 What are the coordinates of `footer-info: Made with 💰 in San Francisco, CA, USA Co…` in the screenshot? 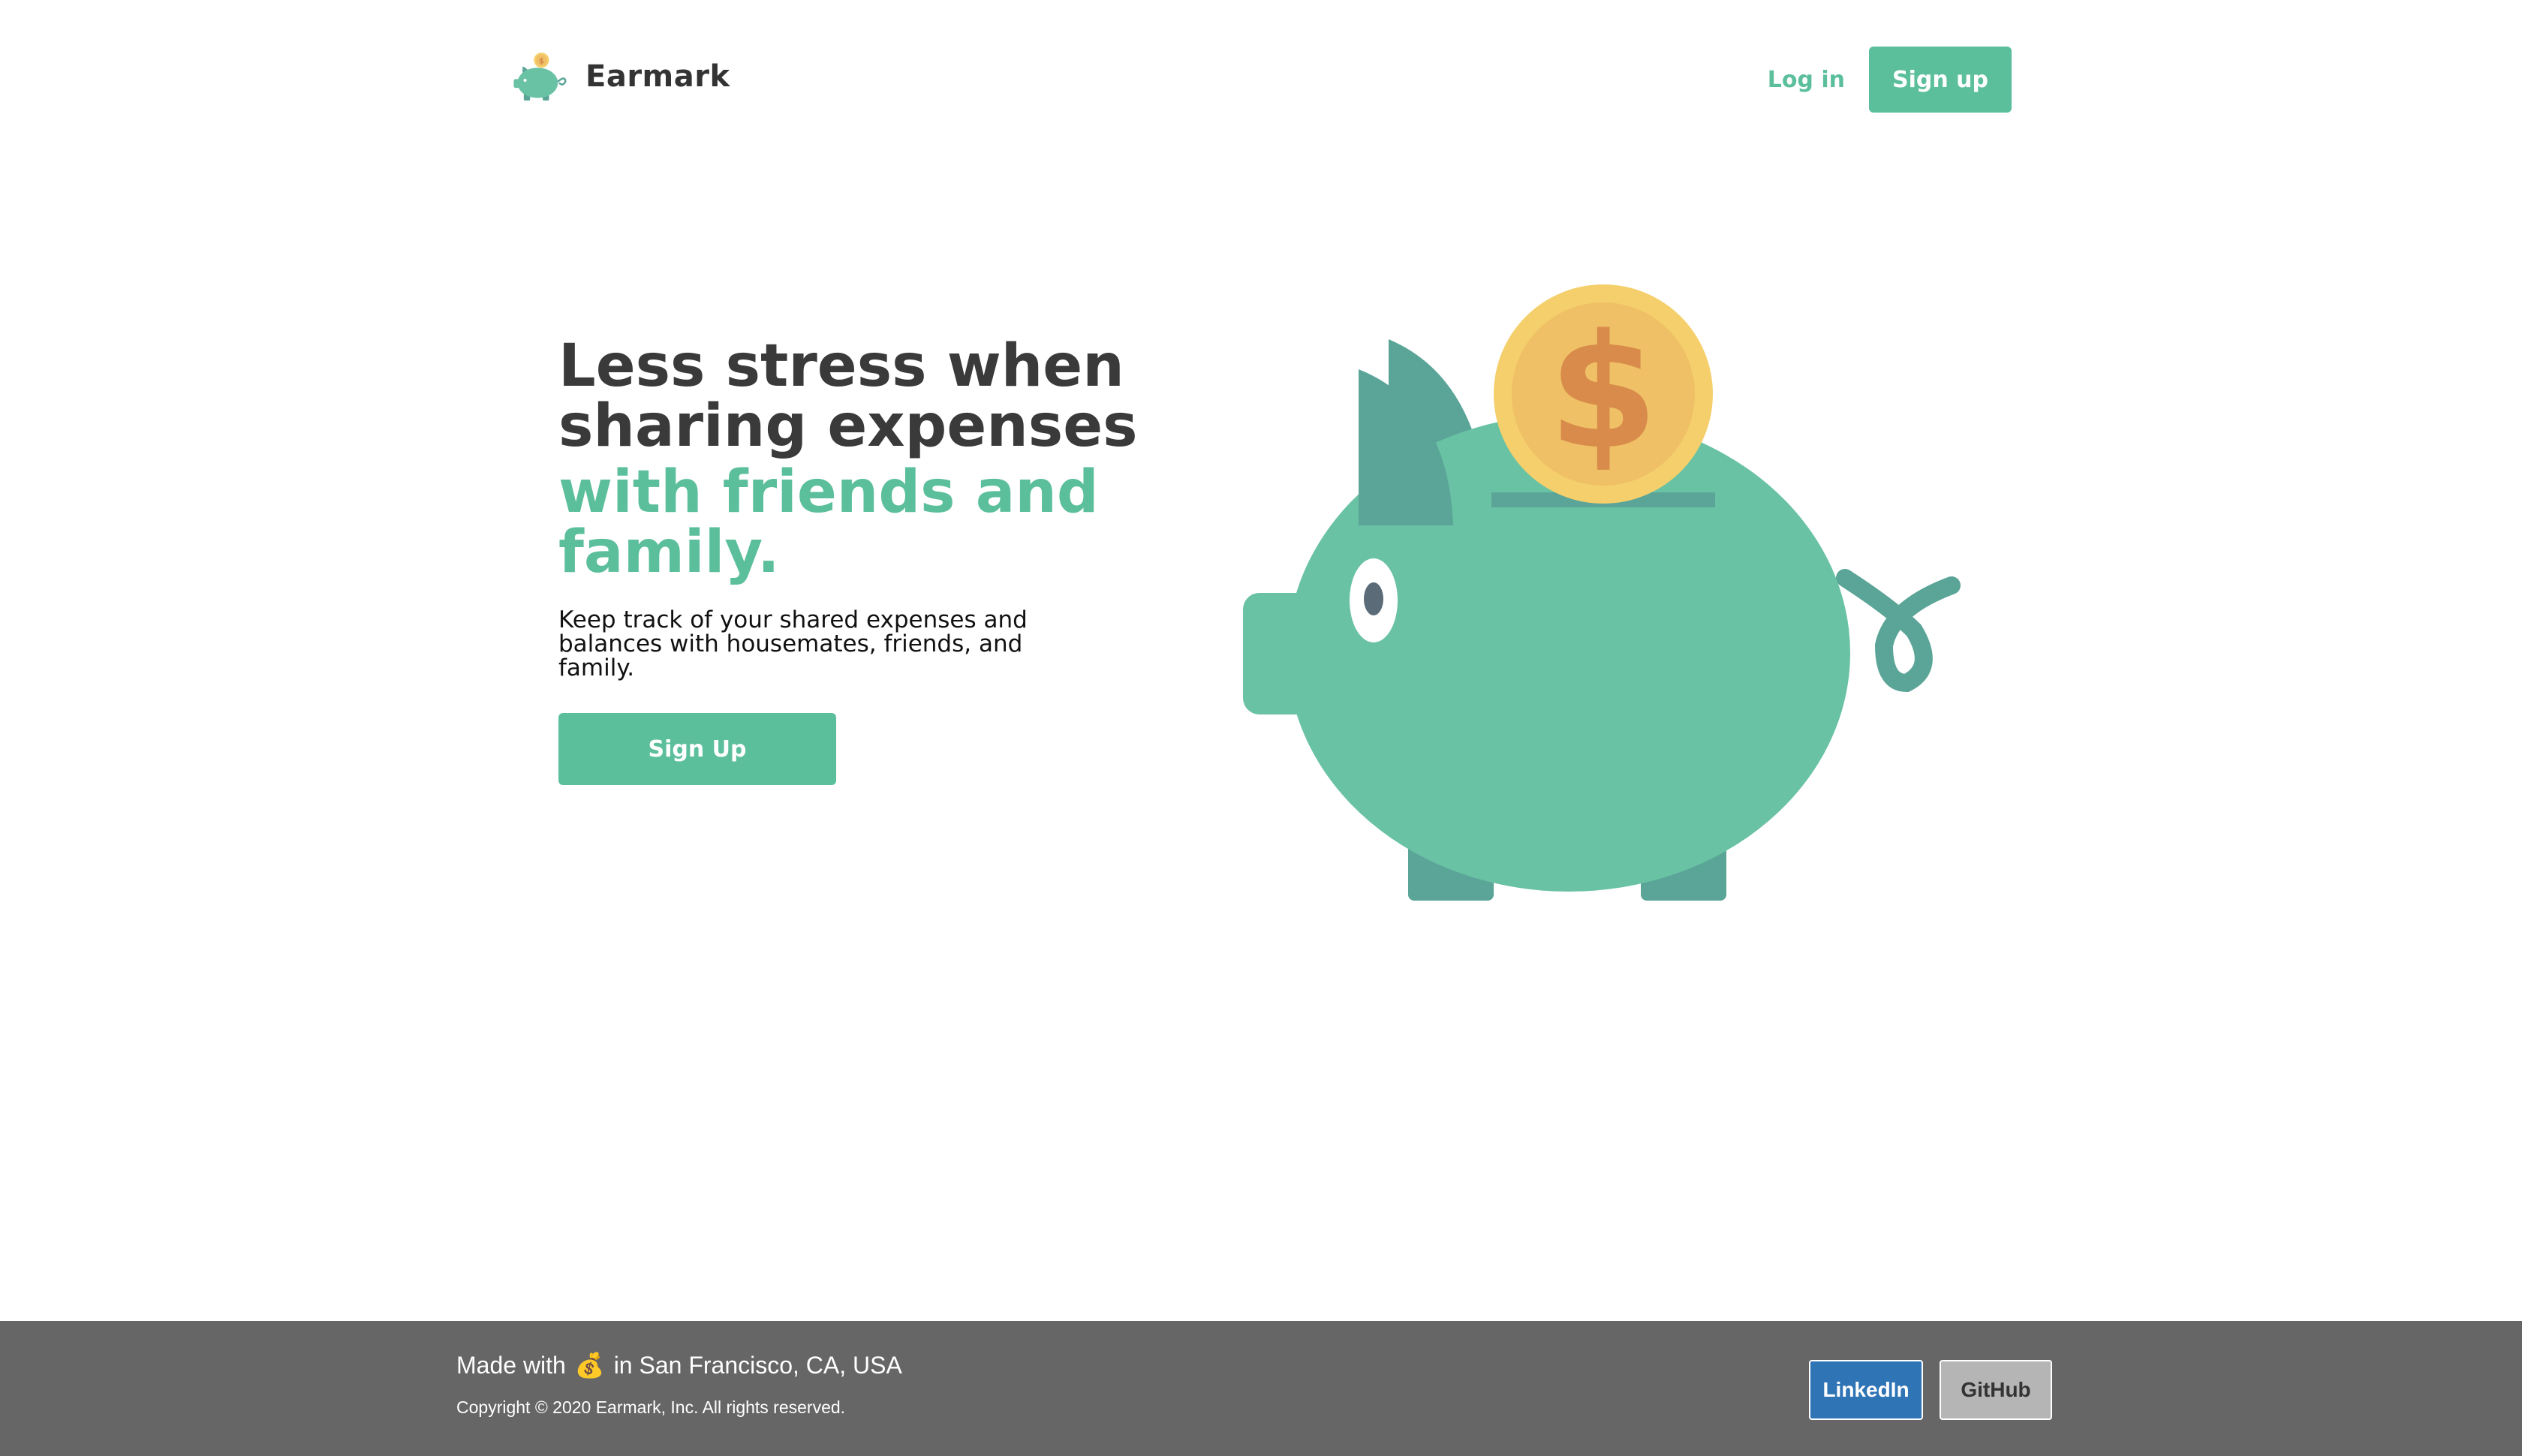 It's located at (679, 1384).